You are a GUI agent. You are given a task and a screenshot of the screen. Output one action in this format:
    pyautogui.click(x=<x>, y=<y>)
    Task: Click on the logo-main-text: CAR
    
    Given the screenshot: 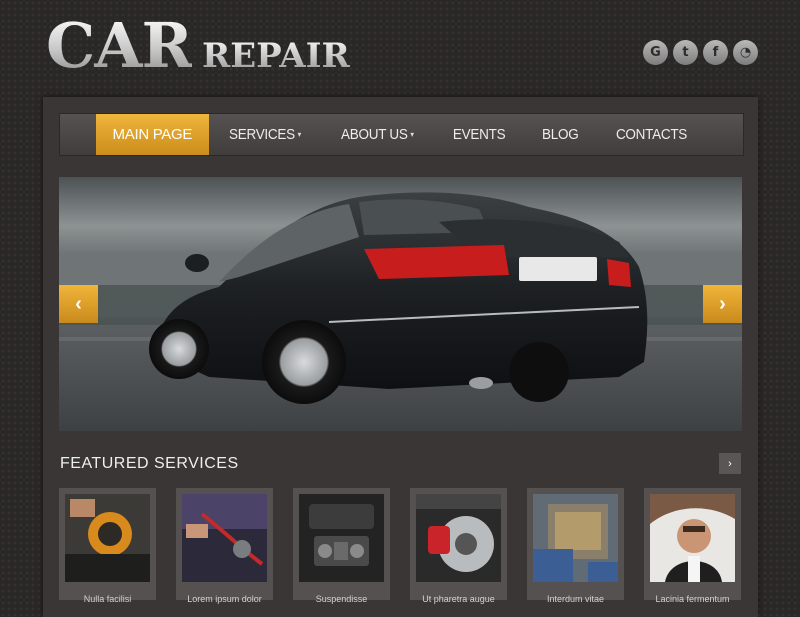 What is the action you would take?
    pyautogui.click(x=119, y=45)
    